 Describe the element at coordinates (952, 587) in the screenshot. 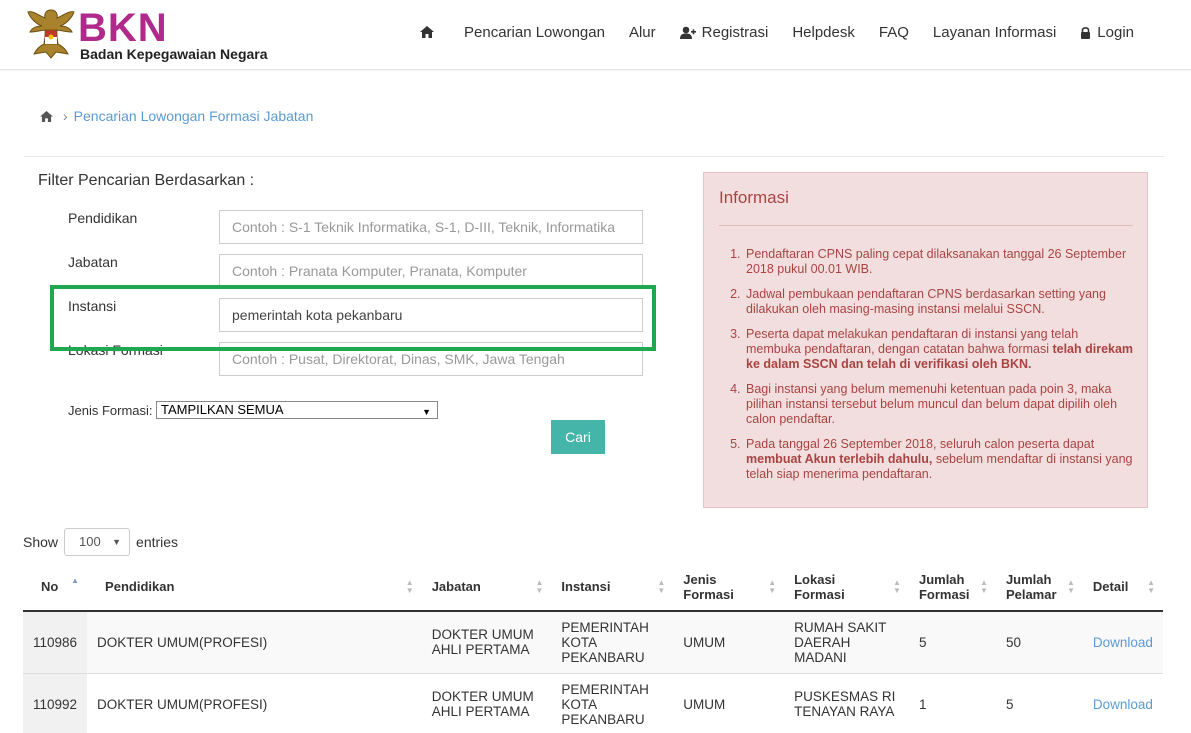

I see `th-jumlah-formasi: Jumlah Formasi ▲ ▼` at that location.